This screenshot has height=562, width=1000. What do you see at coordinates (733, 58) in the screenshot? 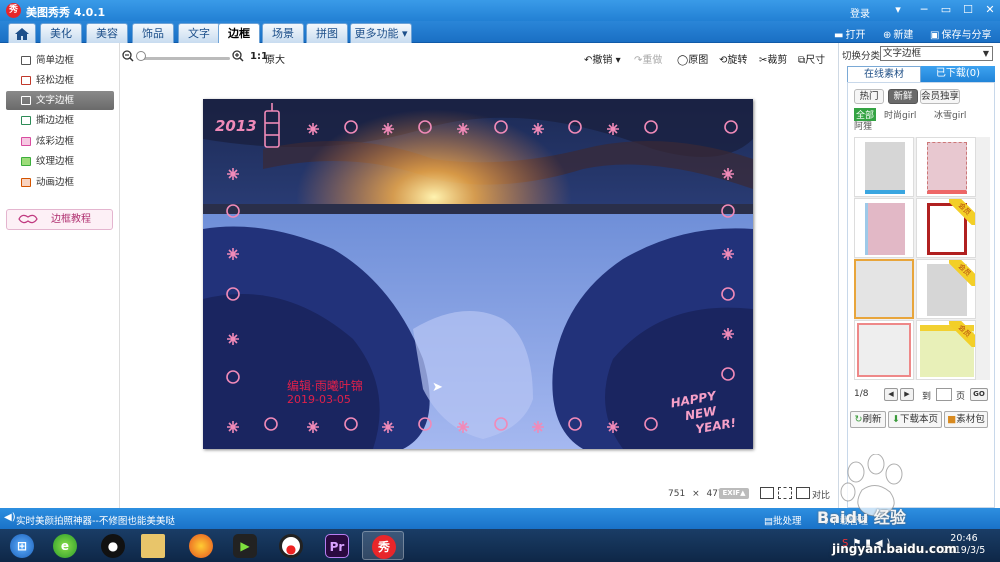
I see `rotate-button: ⟲旋转` at bounding box center [733, 58].